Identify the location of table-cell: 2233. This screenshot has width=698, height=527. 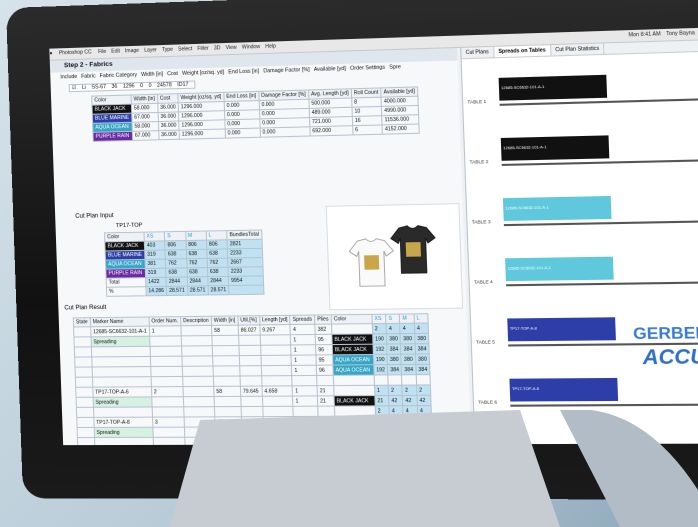
(246, 271).